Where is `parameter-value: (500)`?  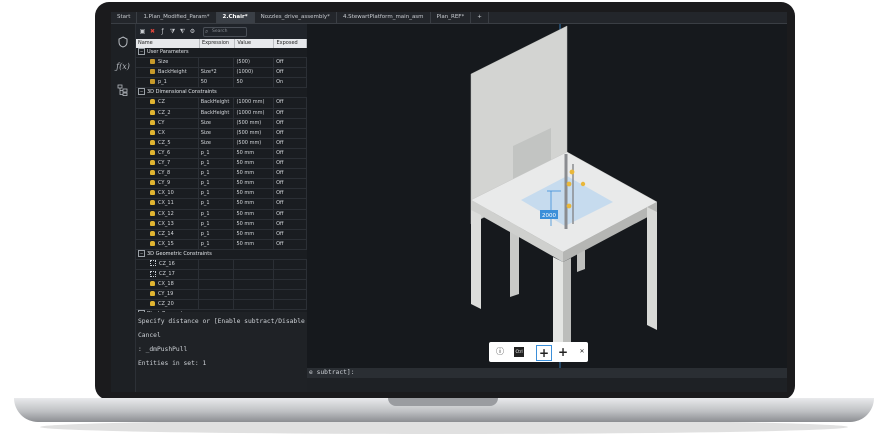
parameter-value: (500) is located at coordinates (254, 63).